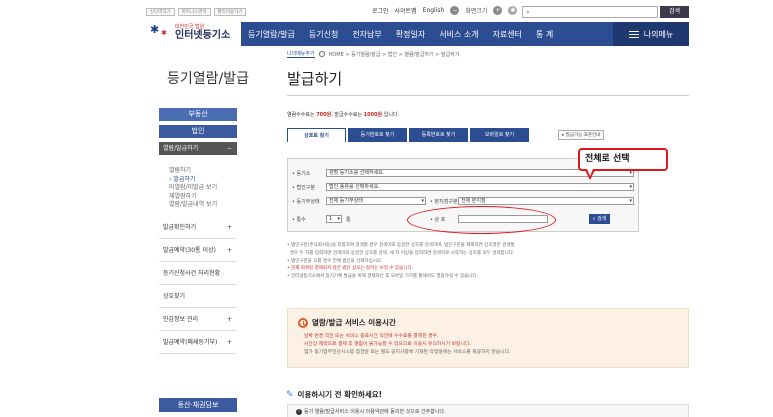  Describe the element at coordinates (406, 10) in the screenshot. I see `sitemap-link: 사이트맵` at that location.